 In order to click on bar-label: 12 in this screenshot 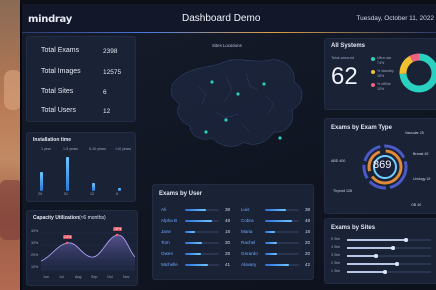, I will do `click(92, 194)`.